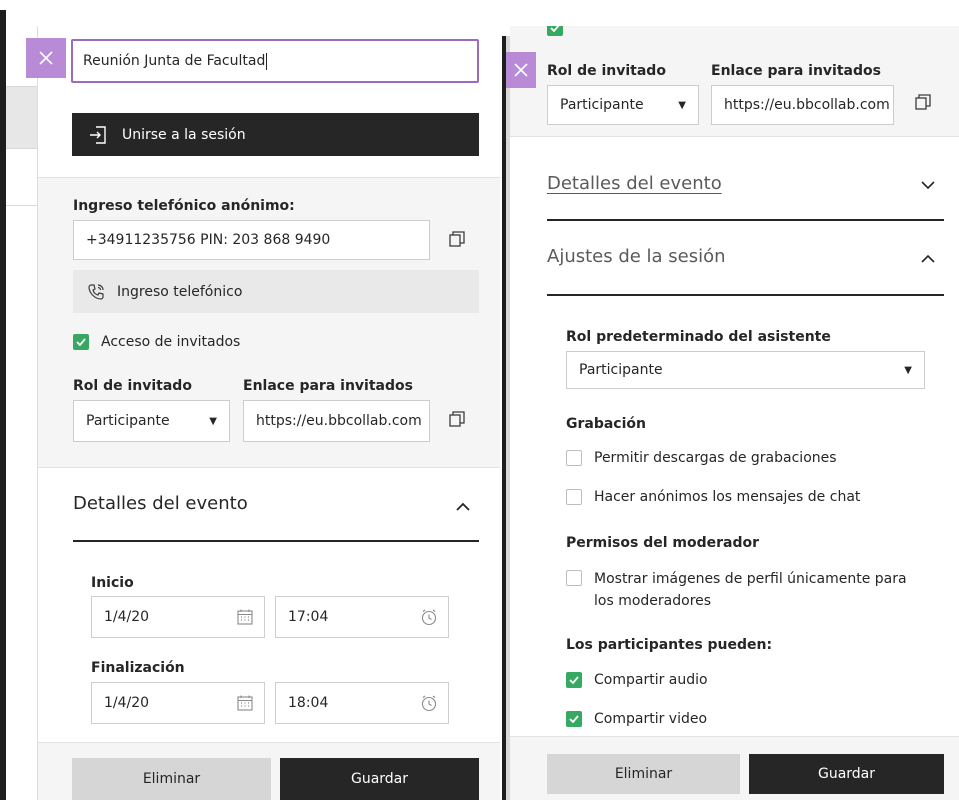  What do you see at coordinates (208, 240) in the screenshot?
I see `phone-pin-value: +34911235756 PIN: 203 868 9490` at bounding box center [208, 240].